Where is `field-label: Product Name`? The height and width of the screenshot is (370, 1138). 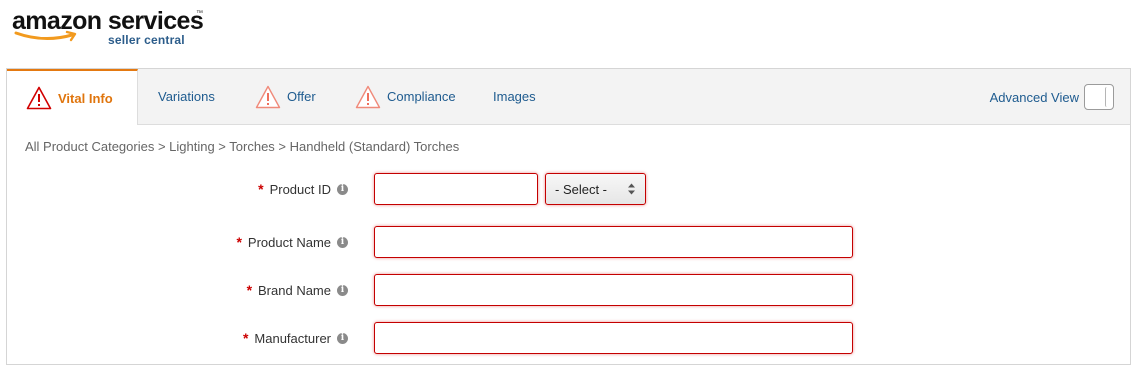
field-label: Product Name is located at coordinates (289, 242).